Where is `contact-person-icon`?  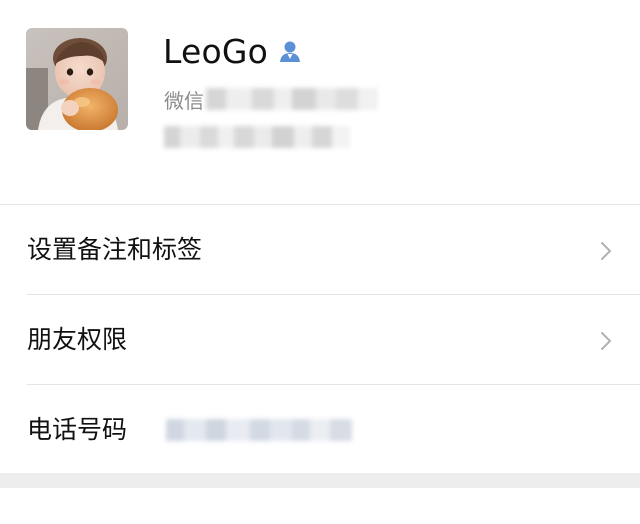
contact-person-icon is located at coordinates (290, 52).